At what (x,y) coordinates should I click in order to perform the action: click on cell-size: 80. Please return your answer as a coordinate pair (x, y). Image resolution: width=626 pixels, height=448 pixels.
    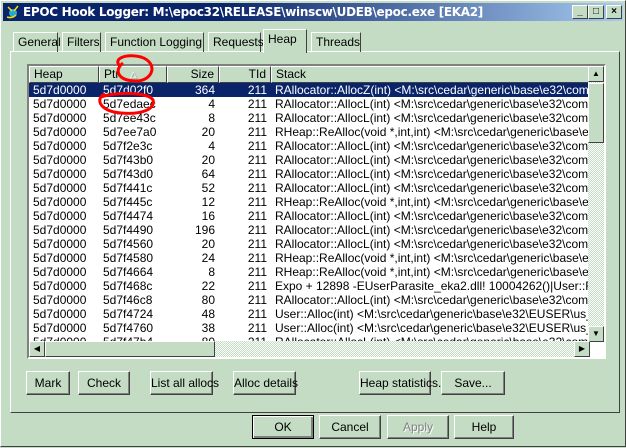
    Looking at the image, I should click on (208, 300).